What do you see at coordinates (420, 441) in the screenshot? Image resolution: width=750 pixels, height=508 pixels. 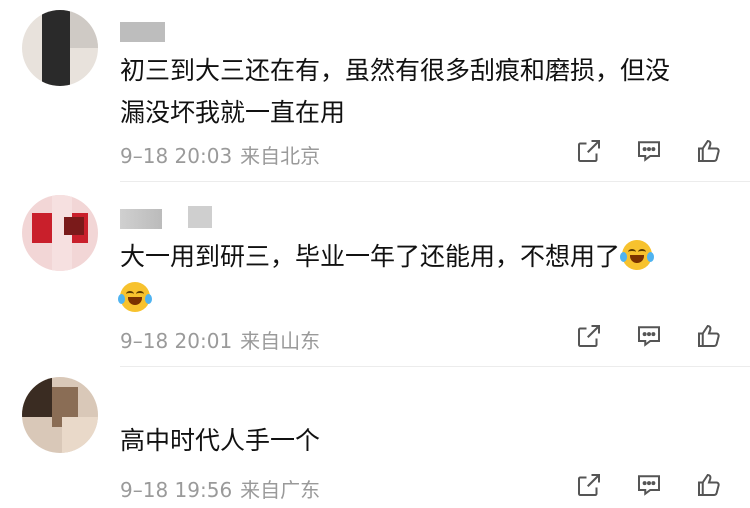 I see `comment-text: 高中时代人手一个` at bounding box center [420, 441].